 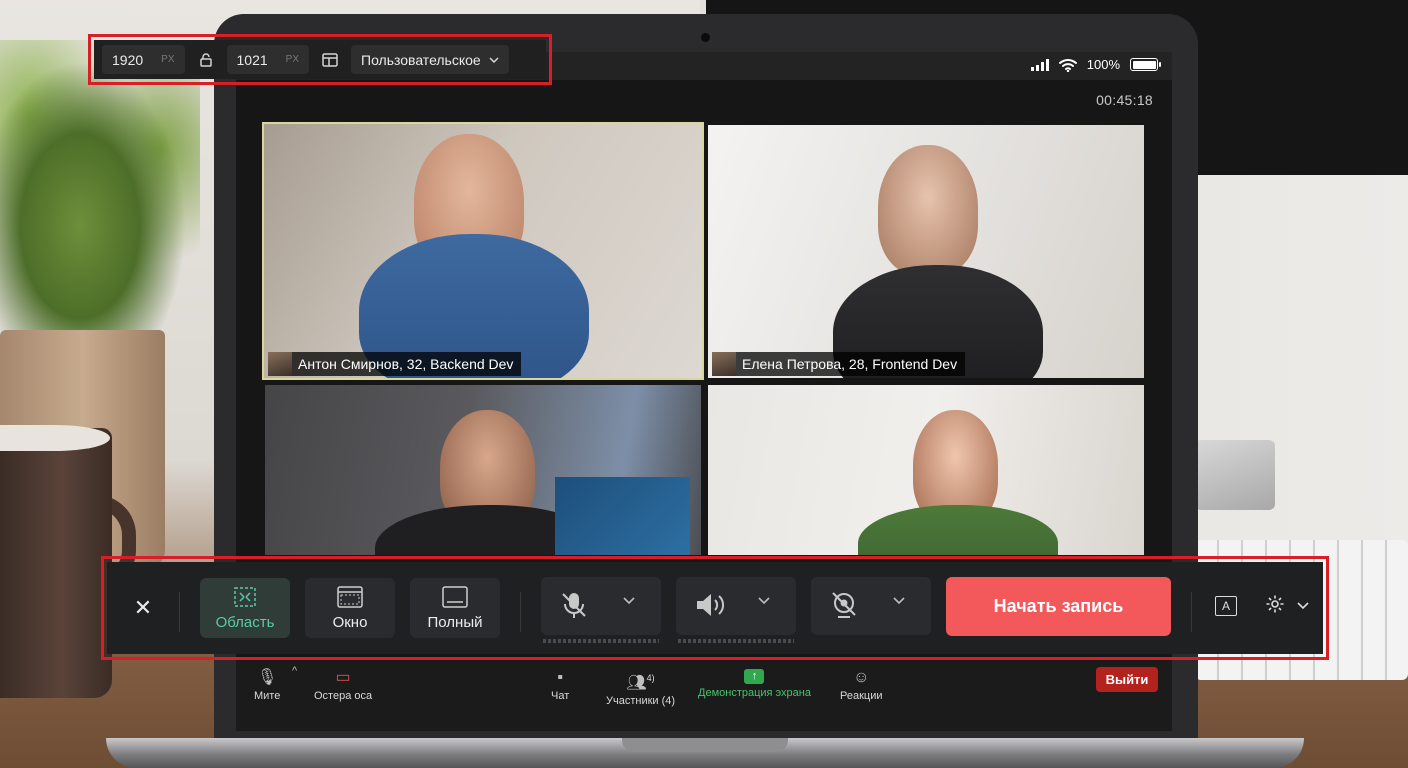 What do you see at coordinates (128, 59) in the screenshot?
I see `width-value: 1920` at bounding box center [128, 59].